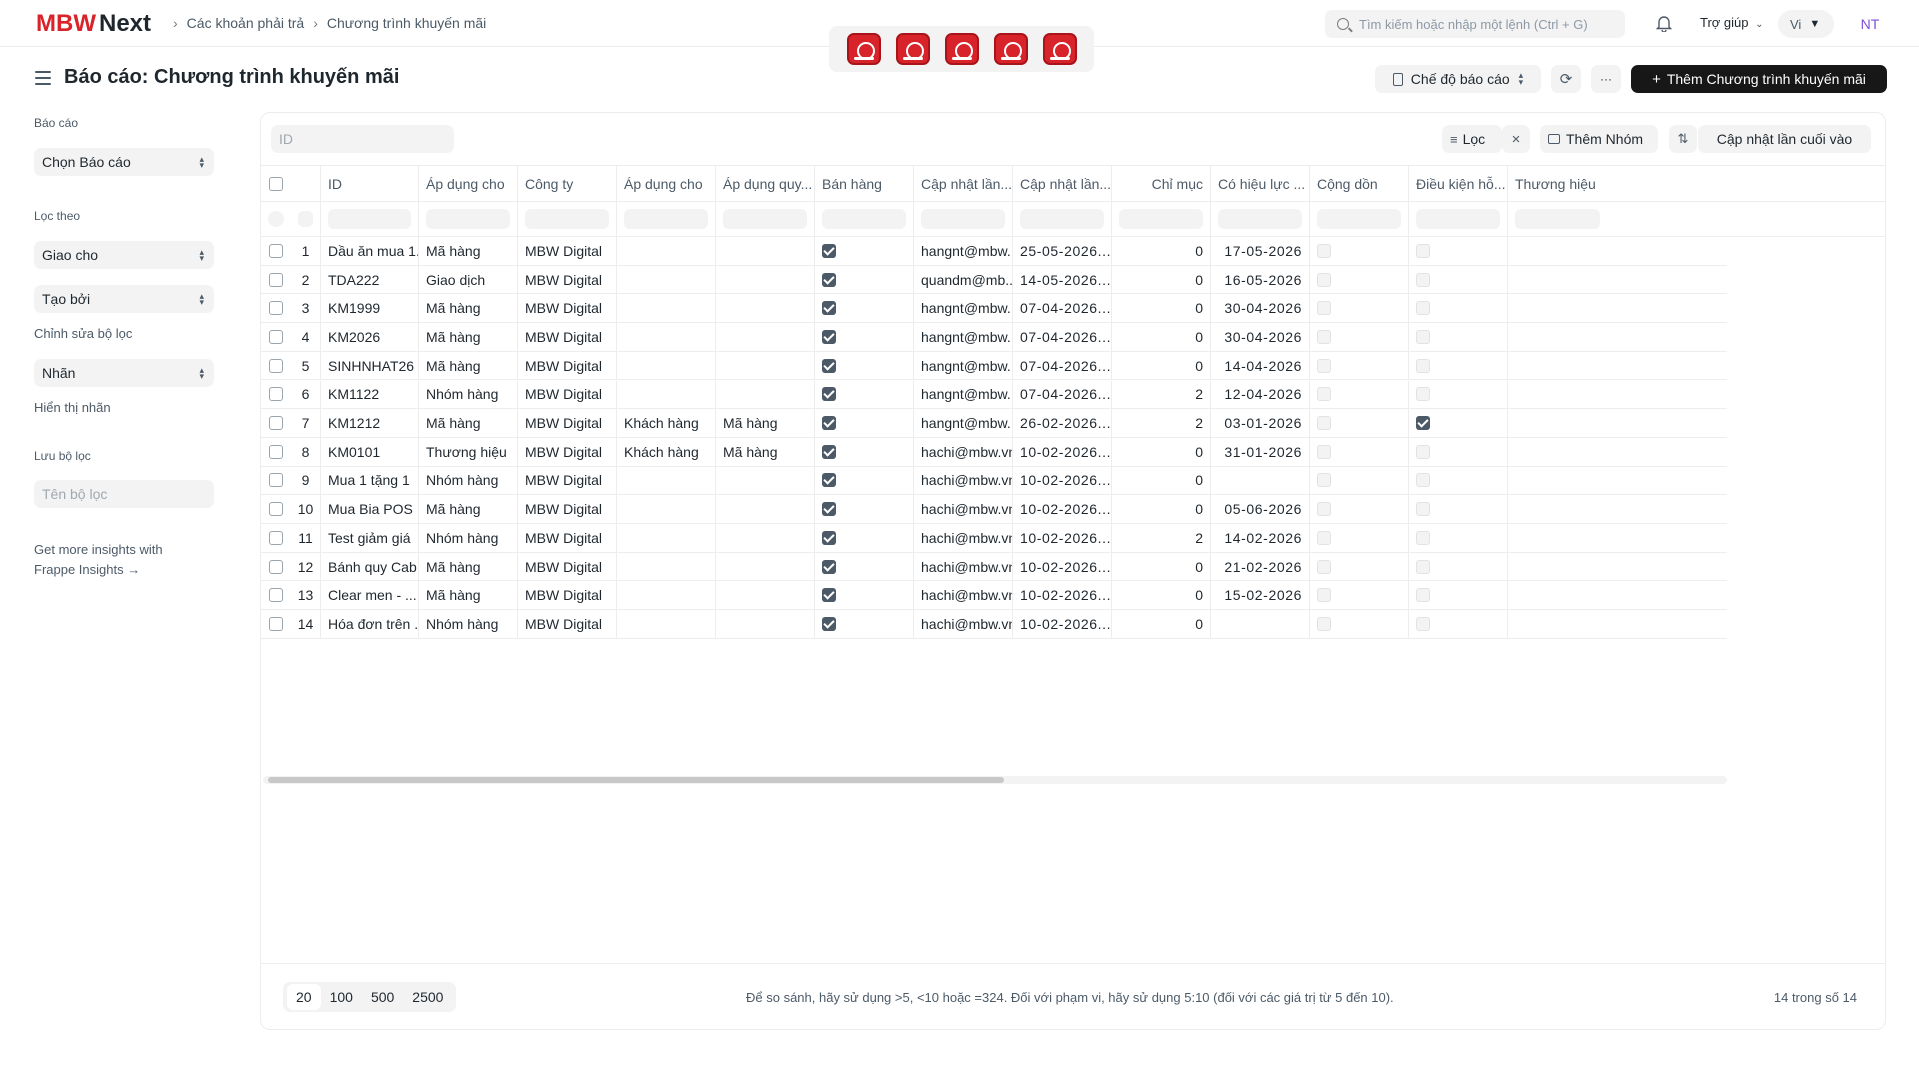 The height and width of the screenshot is (1079, 1919). What do you see at coordinates (1606, 79) in the screenshot?
I see `more-actions-button: ···` at bounding box center [1606, 79].